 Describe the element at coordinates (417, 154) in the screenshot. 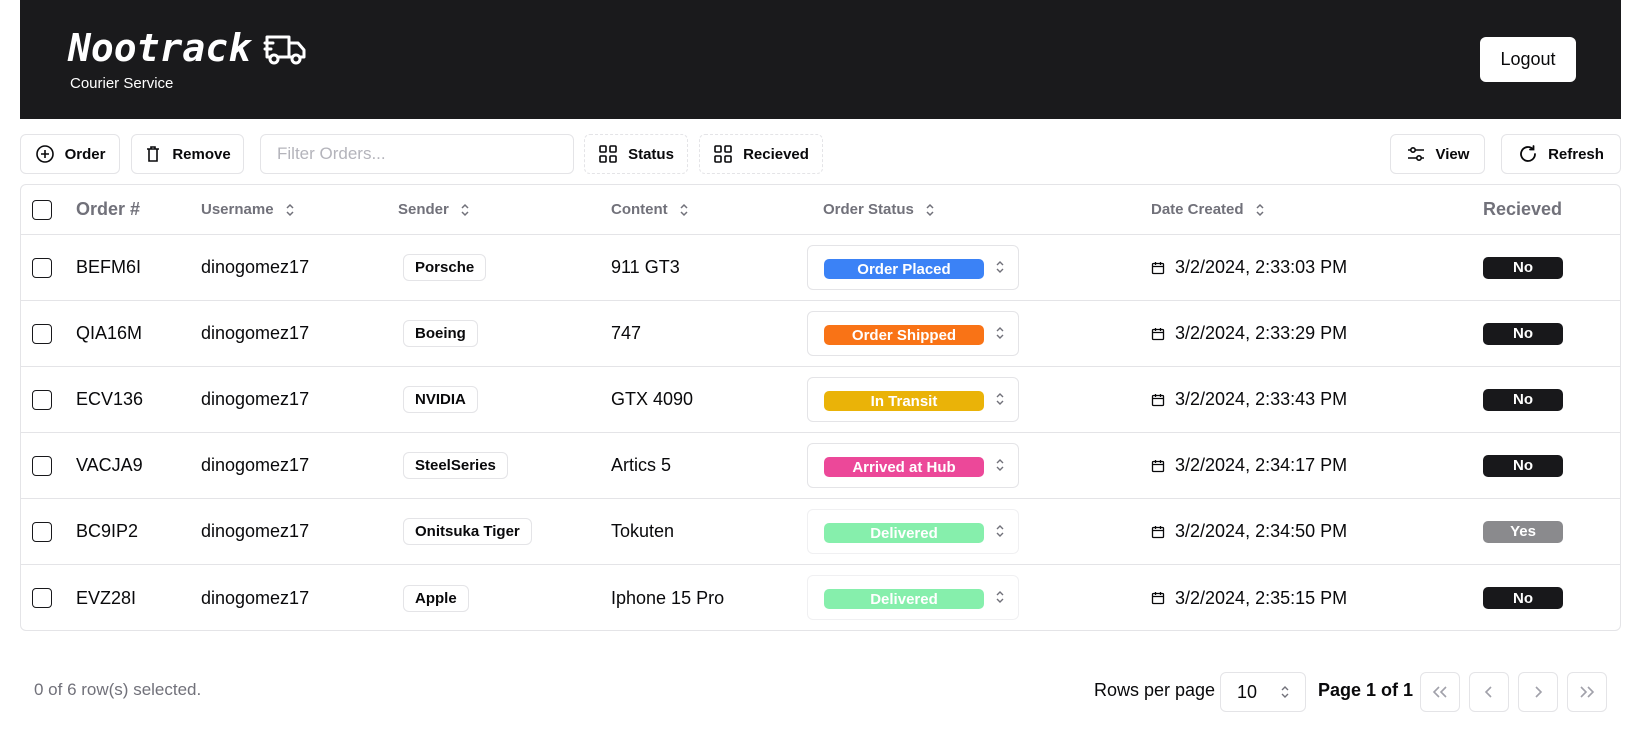

I see `filter-orders-input` at that location.